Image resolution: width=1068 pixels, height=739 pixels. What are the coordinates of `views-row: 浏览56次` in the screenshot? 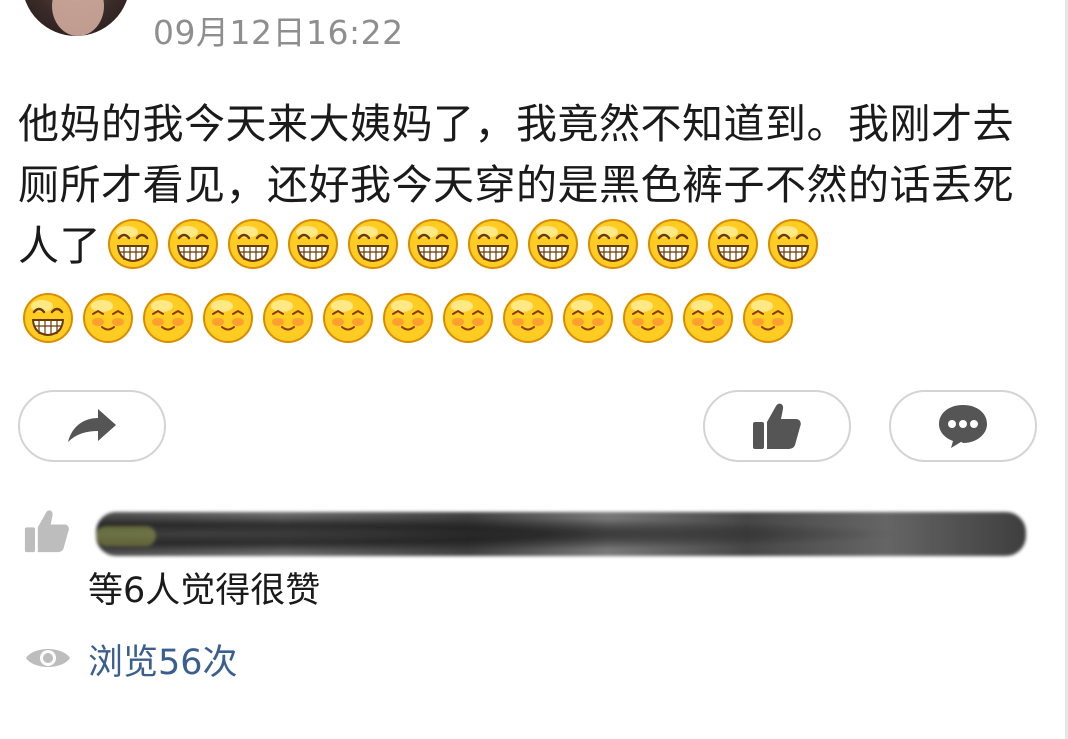 It's located at (131, 659).